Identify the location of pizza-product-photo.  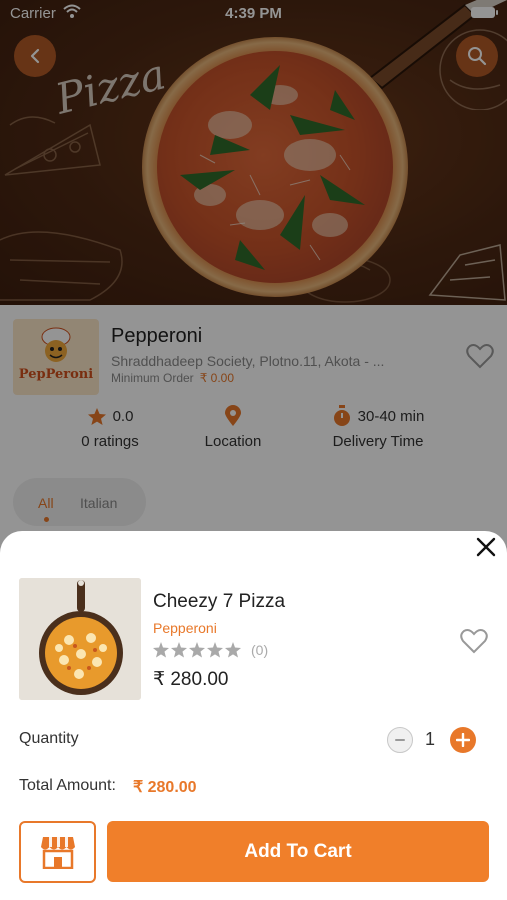
(80, 639).